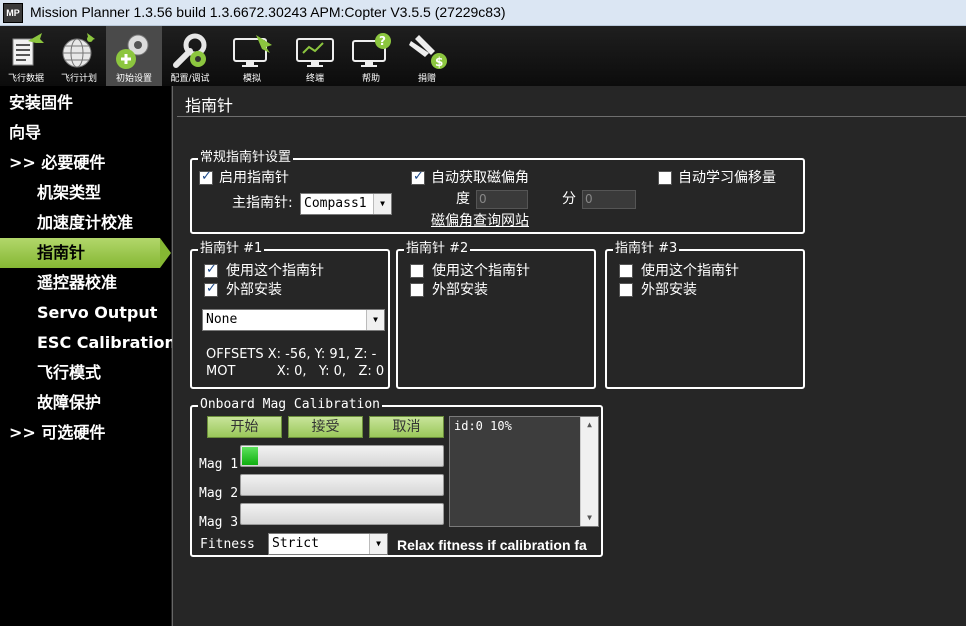 The height and width of the screenshot is (626, 966). Describe the element at coordinates (190, 50) in the screenshot. I see `config-tuning-icon` at that location.